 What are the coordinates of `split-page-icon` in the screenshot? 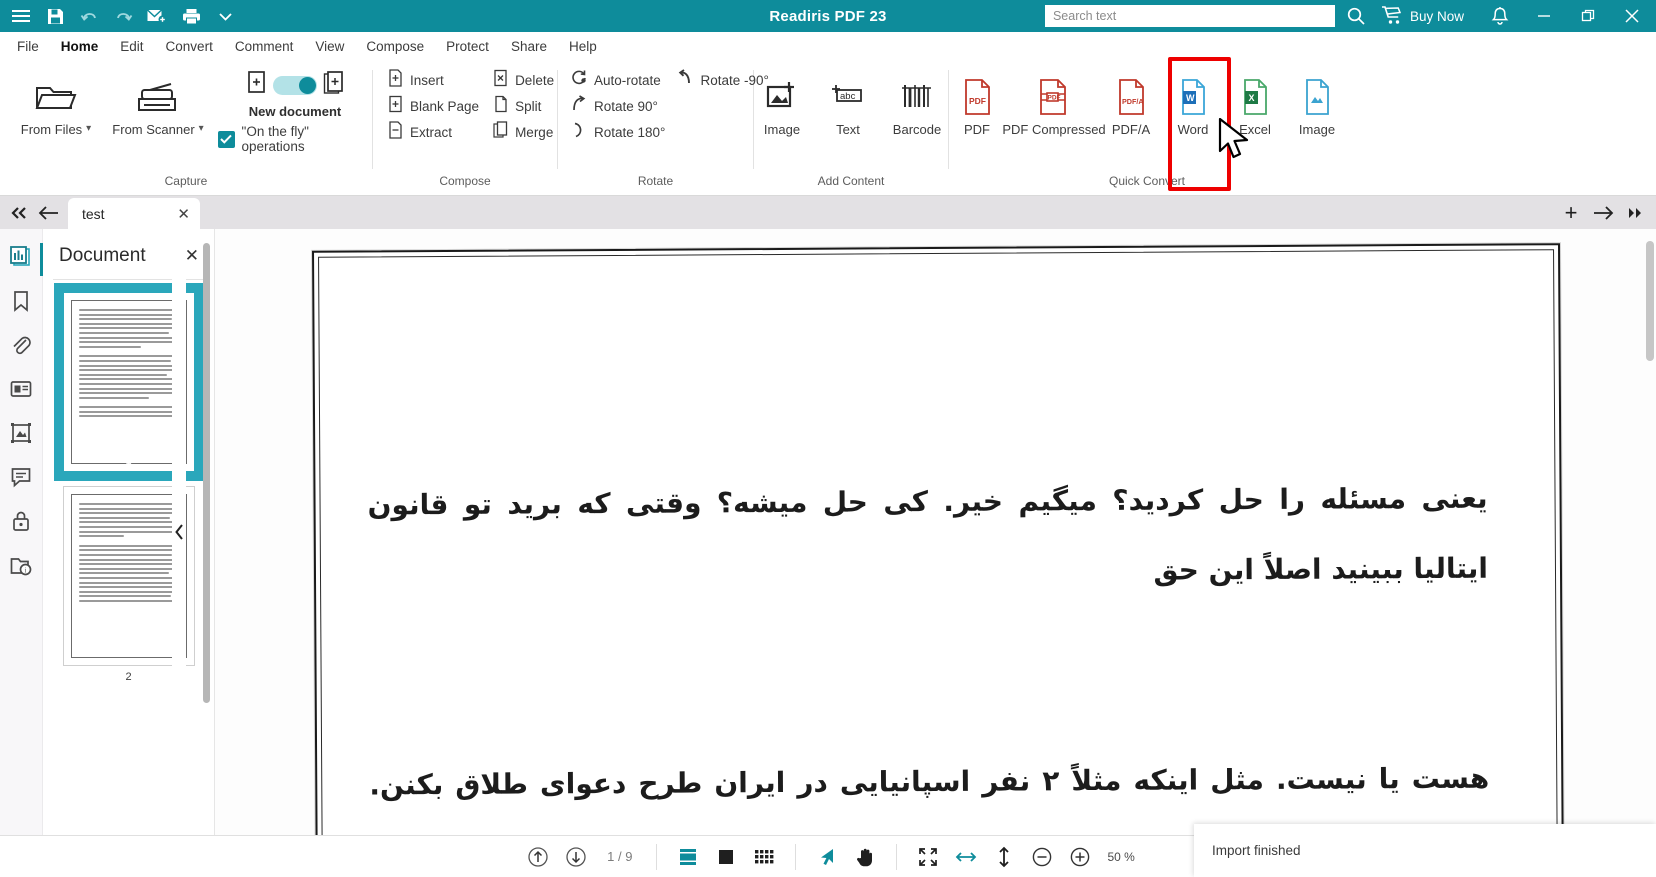 It's located at (500, 106).